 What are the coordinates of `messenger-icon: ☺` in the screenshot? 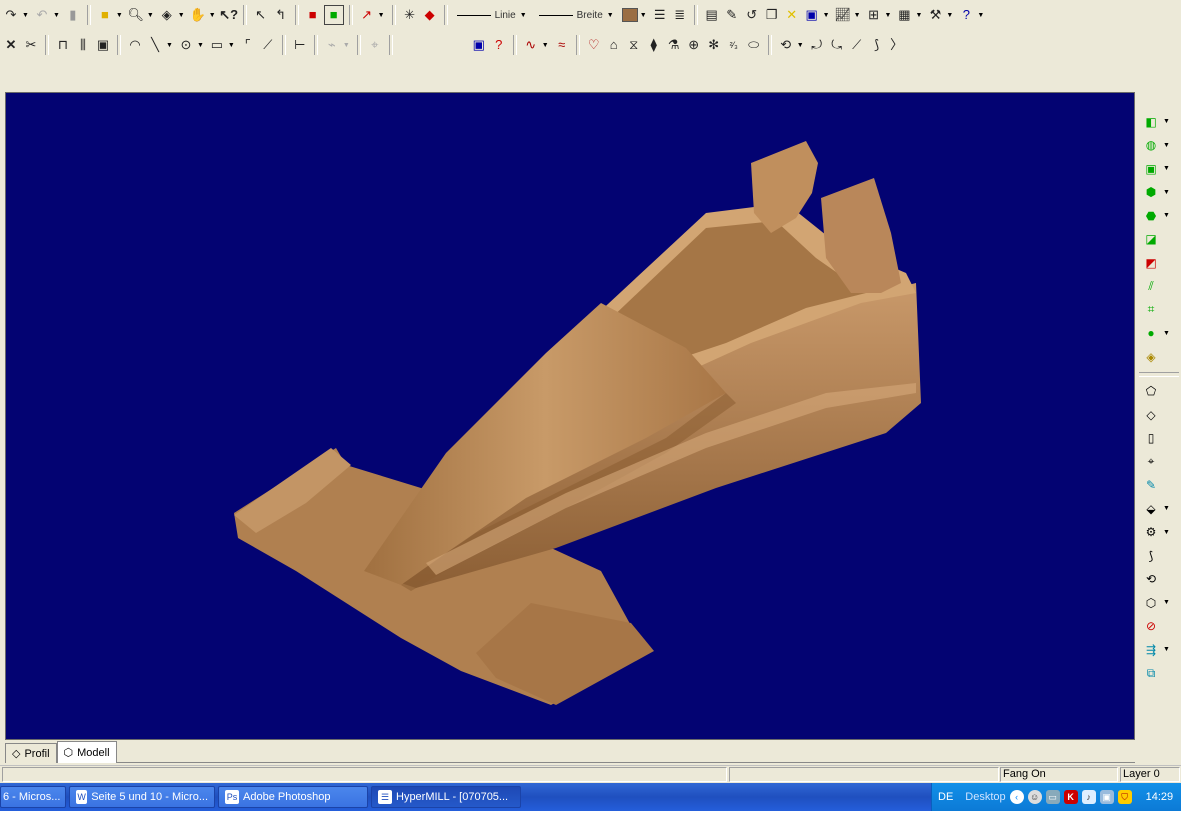 It's located at (1034, 797).